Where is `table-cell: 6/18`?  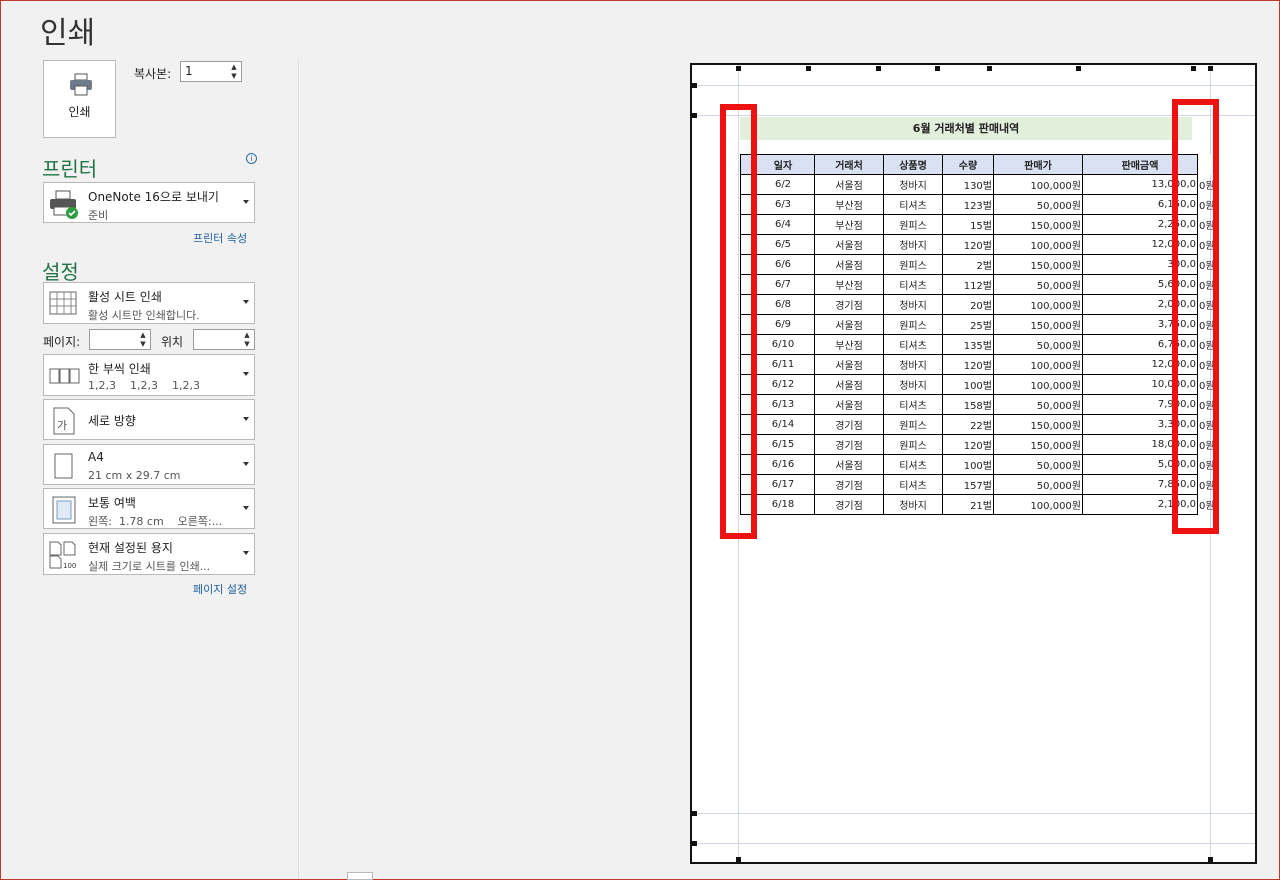 table-cell: 6/18 is located at coordinates (783, 504).